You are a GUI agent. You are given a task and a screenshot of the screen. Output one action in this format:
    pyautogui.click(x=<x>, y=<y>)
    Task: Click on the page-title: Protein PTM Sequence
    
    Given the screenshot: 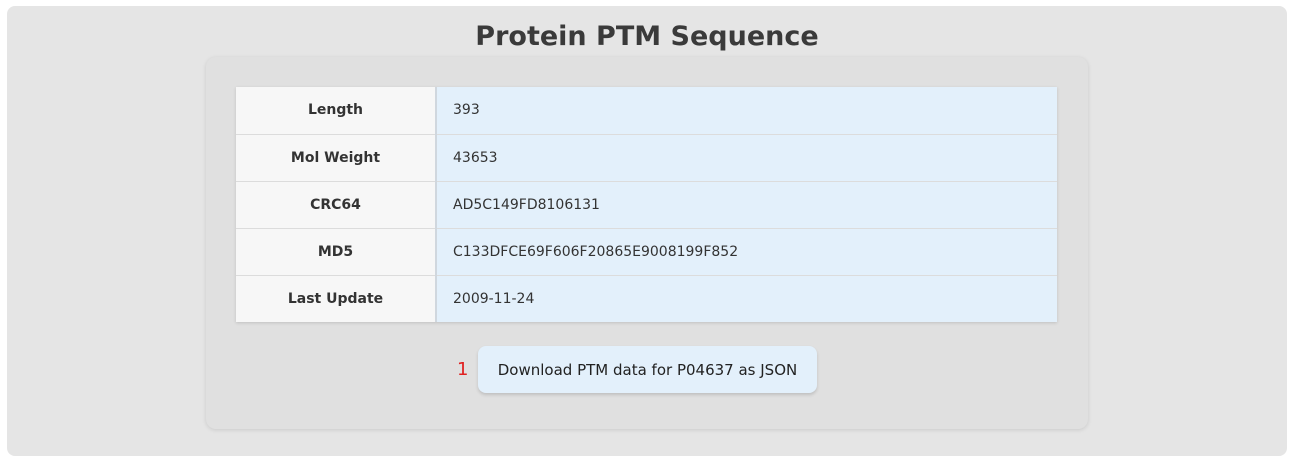 What is the action you would take?
    pyautogui.click(x=647, y=36)
    